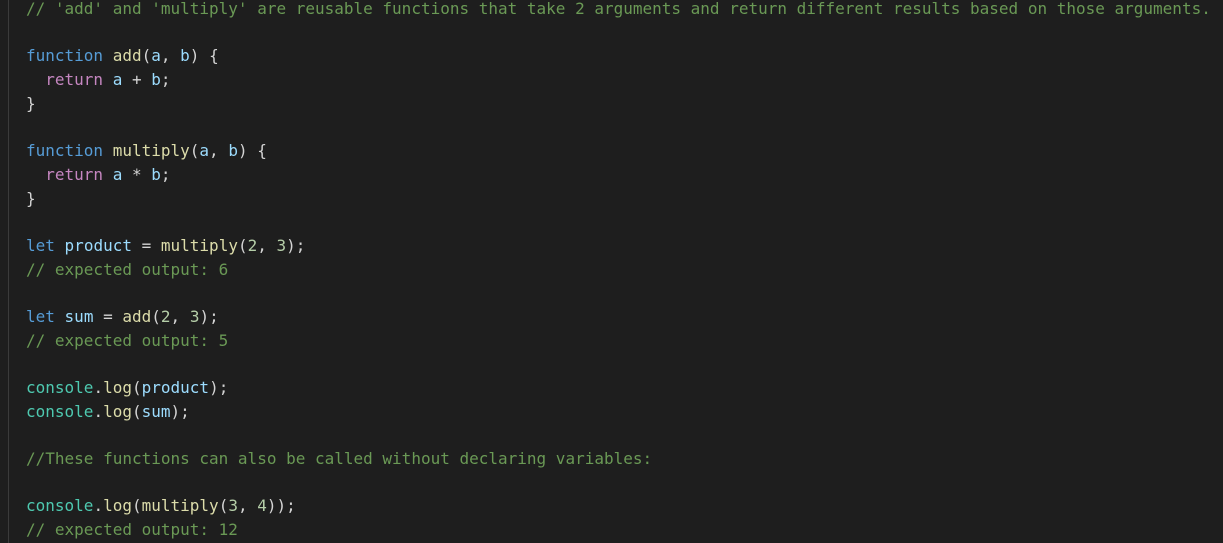 The width and height of the screenshot is (1223, 543). I want to click on code-line: console.log(product);, so click(618, 388).